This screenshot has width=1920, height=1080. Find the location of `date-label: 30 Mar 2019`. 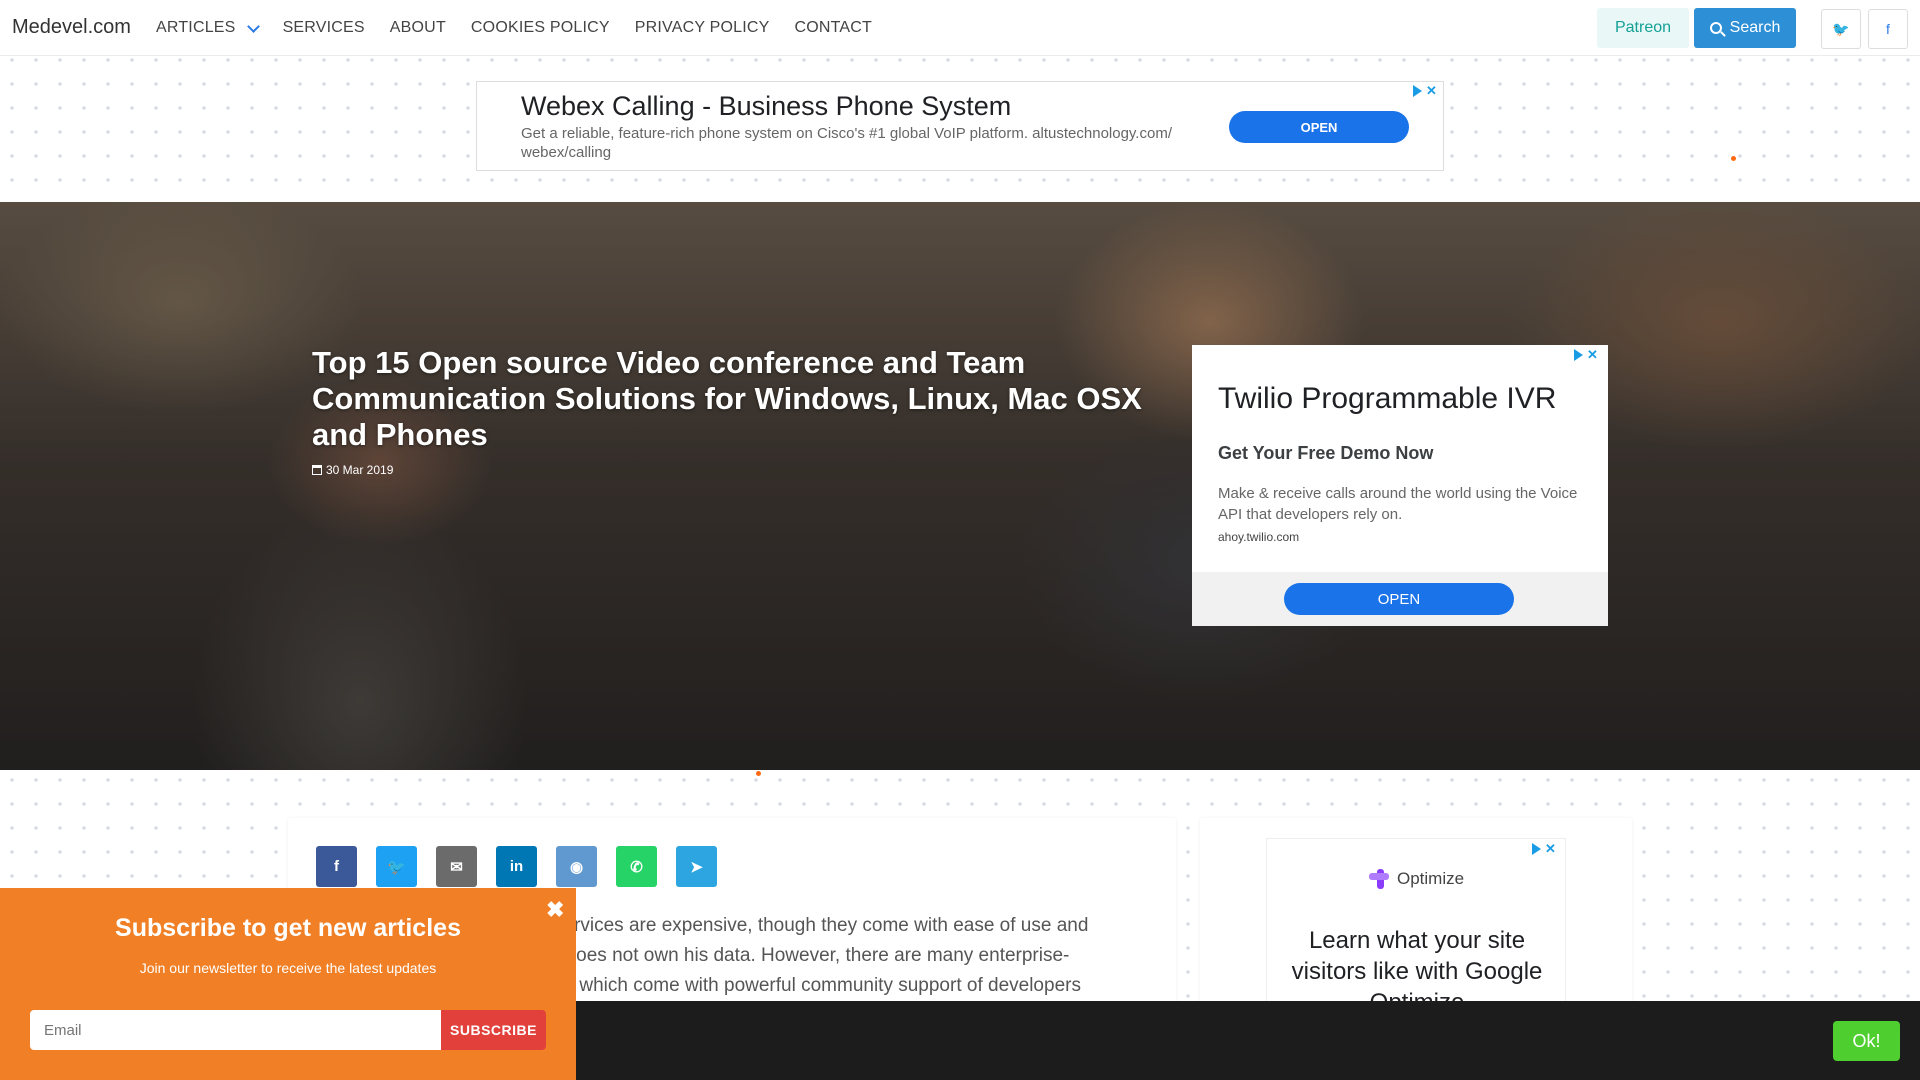

date-label: 30 Mar 2019 is located at coordinates (360, 470).